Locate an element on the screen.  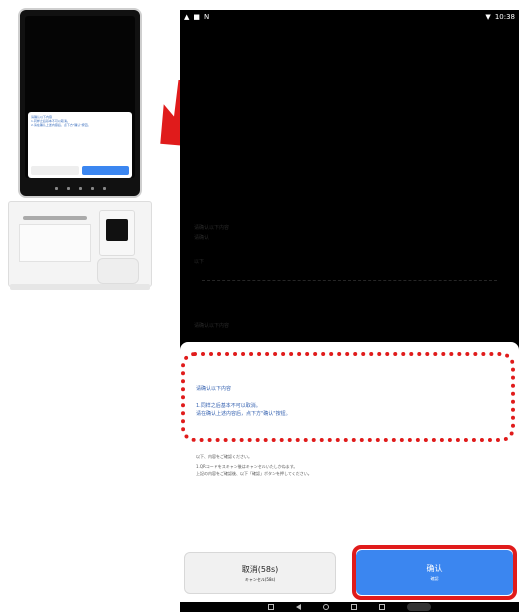
scanner-window is located at coordinates (117, 230).